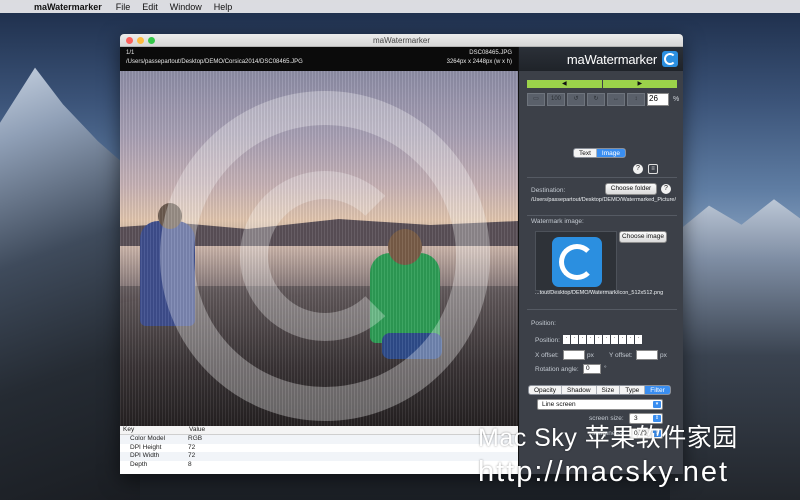 This screenshot has width=800, height=500. Describe the element at coordinates (146, 447) in the screenshot. I see `metadata-key: DPI Height` at that location.